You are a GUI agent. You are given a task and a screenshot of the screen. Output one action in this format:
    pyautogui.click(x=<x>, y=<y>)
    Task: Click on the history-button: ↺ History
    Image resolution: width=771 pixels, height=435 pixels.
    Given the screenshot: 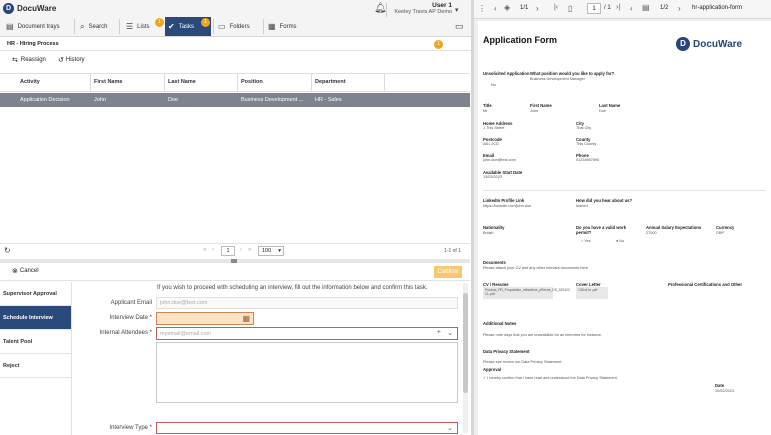 What is the action you would take?
    pyautogui.click(x=71, y=60)
    